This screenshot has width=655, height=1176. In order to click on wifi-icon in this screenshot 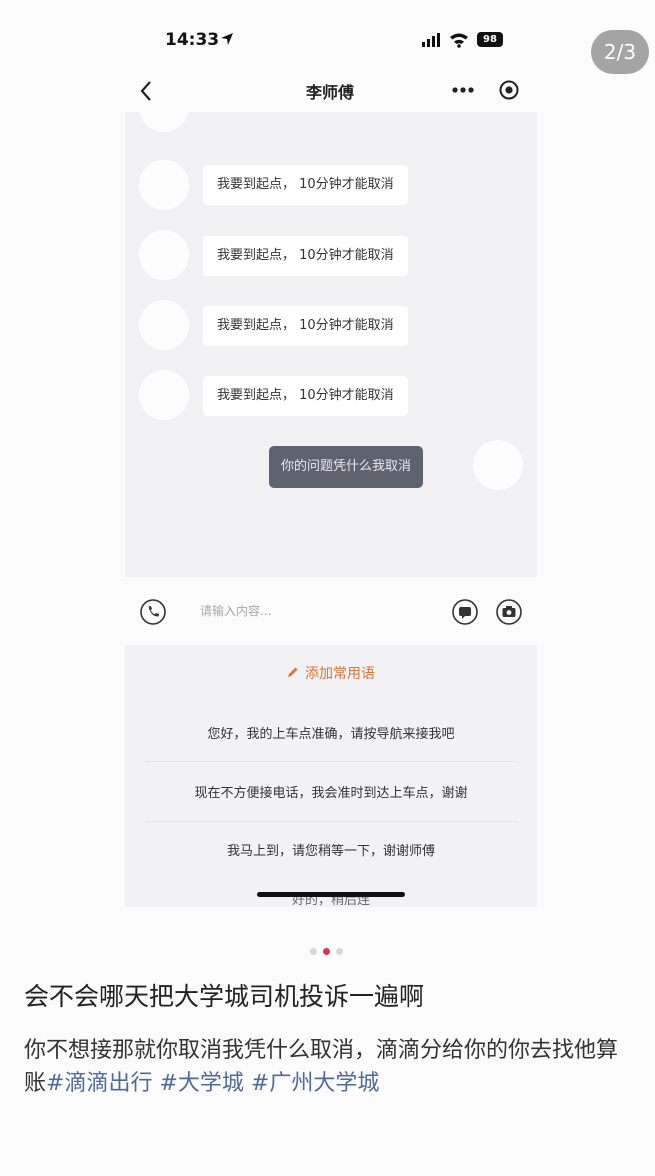, I will do `click(459, 40)`.